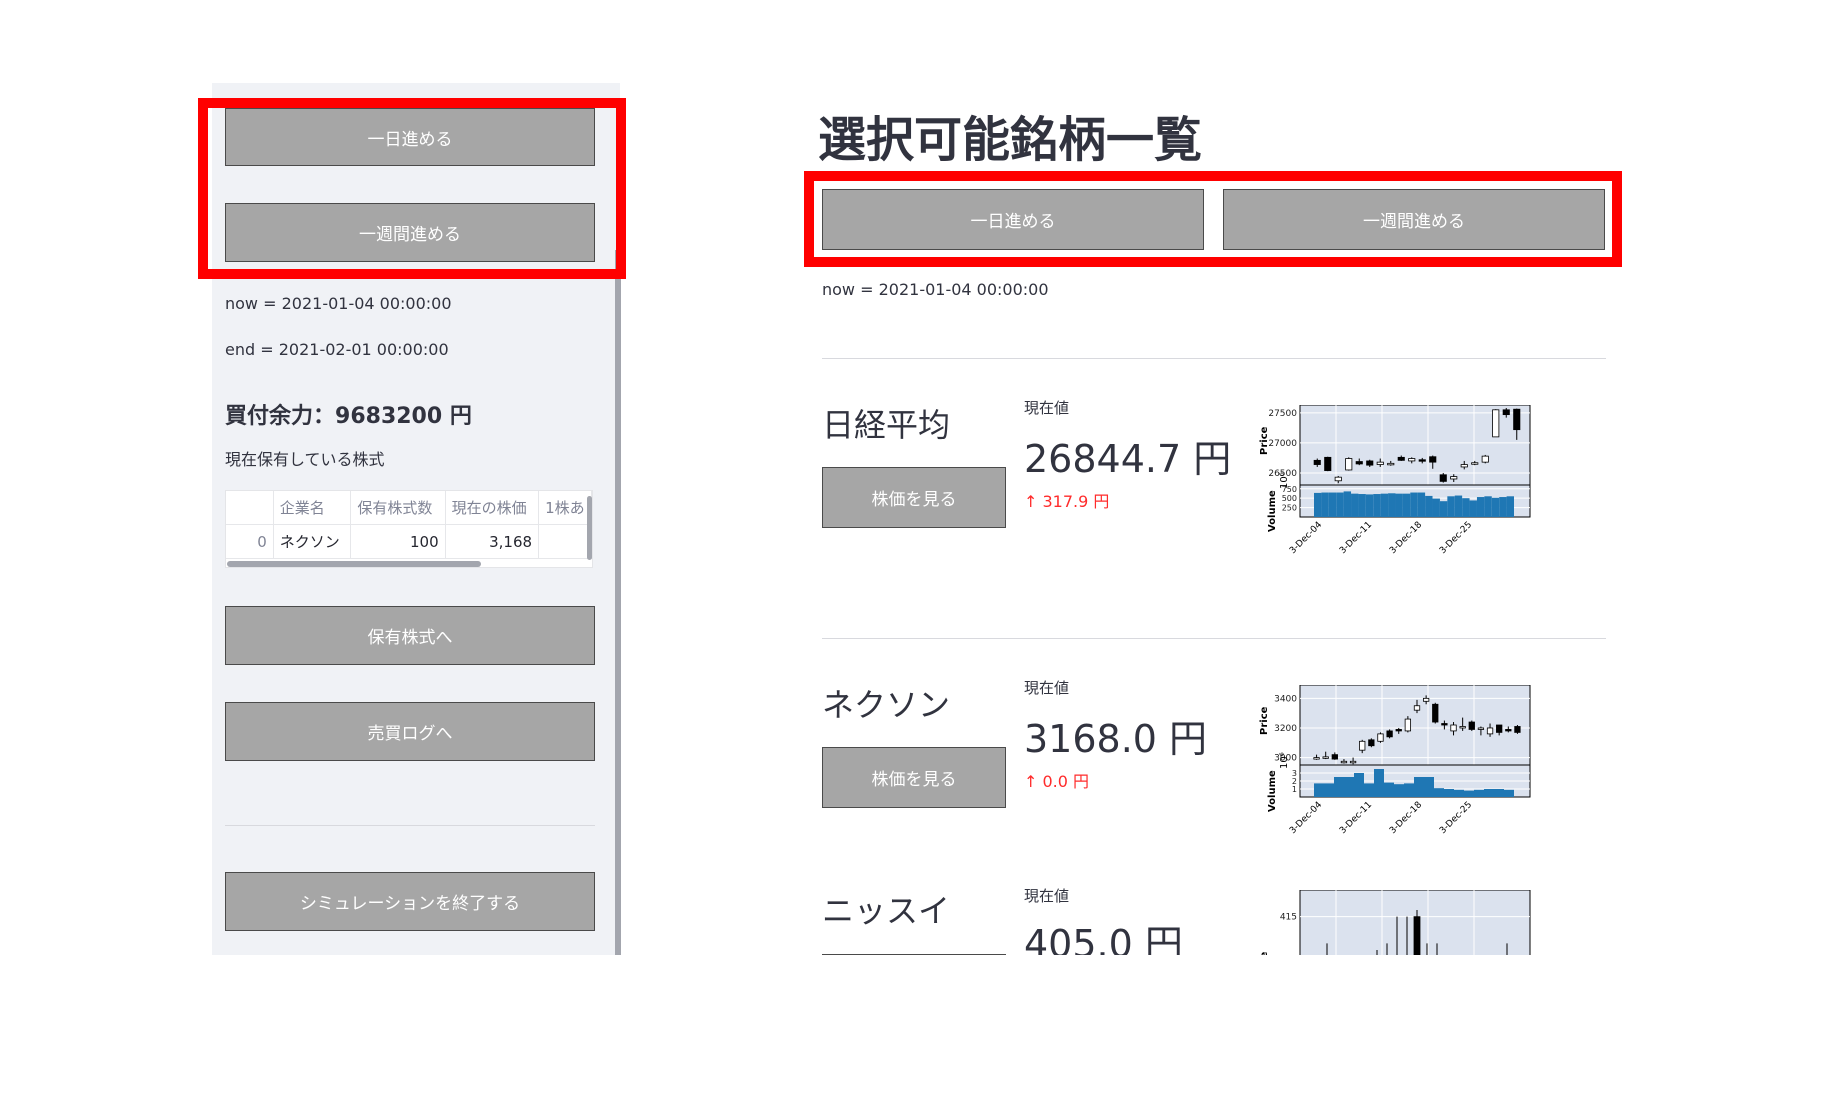  I want to click on candlestick-chart: 410415Price, so click(1395, 922).